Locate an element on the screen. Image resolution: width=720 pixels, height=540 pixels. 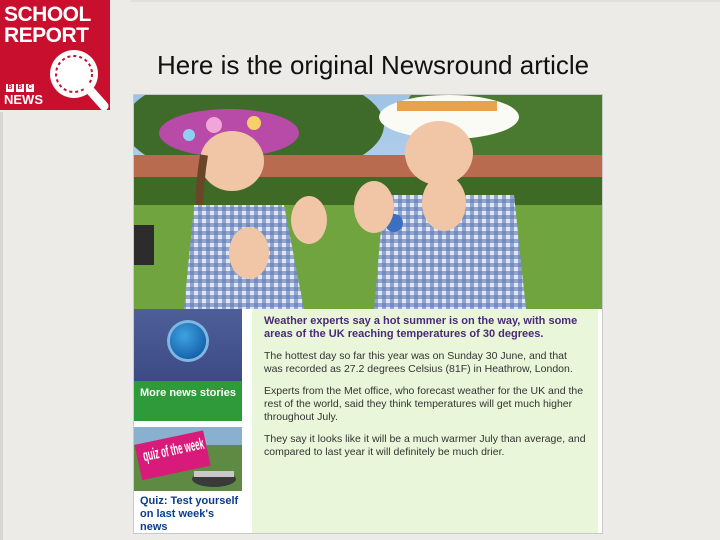
quiz-of-the-week-image: quiz of the week is located at coordinates (188, 459).